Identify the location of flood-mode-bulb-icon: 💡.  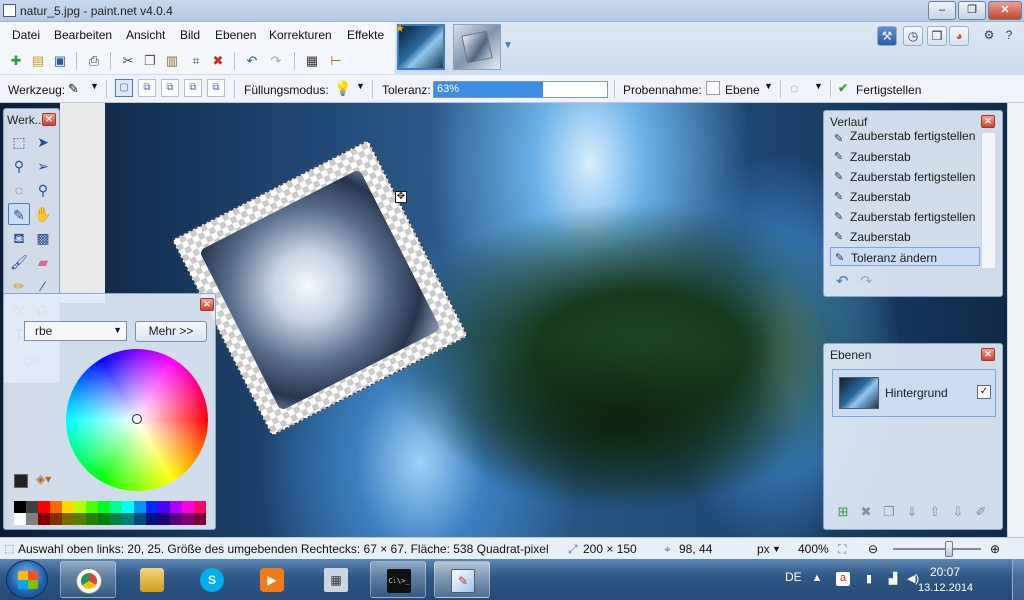
(342, 88).